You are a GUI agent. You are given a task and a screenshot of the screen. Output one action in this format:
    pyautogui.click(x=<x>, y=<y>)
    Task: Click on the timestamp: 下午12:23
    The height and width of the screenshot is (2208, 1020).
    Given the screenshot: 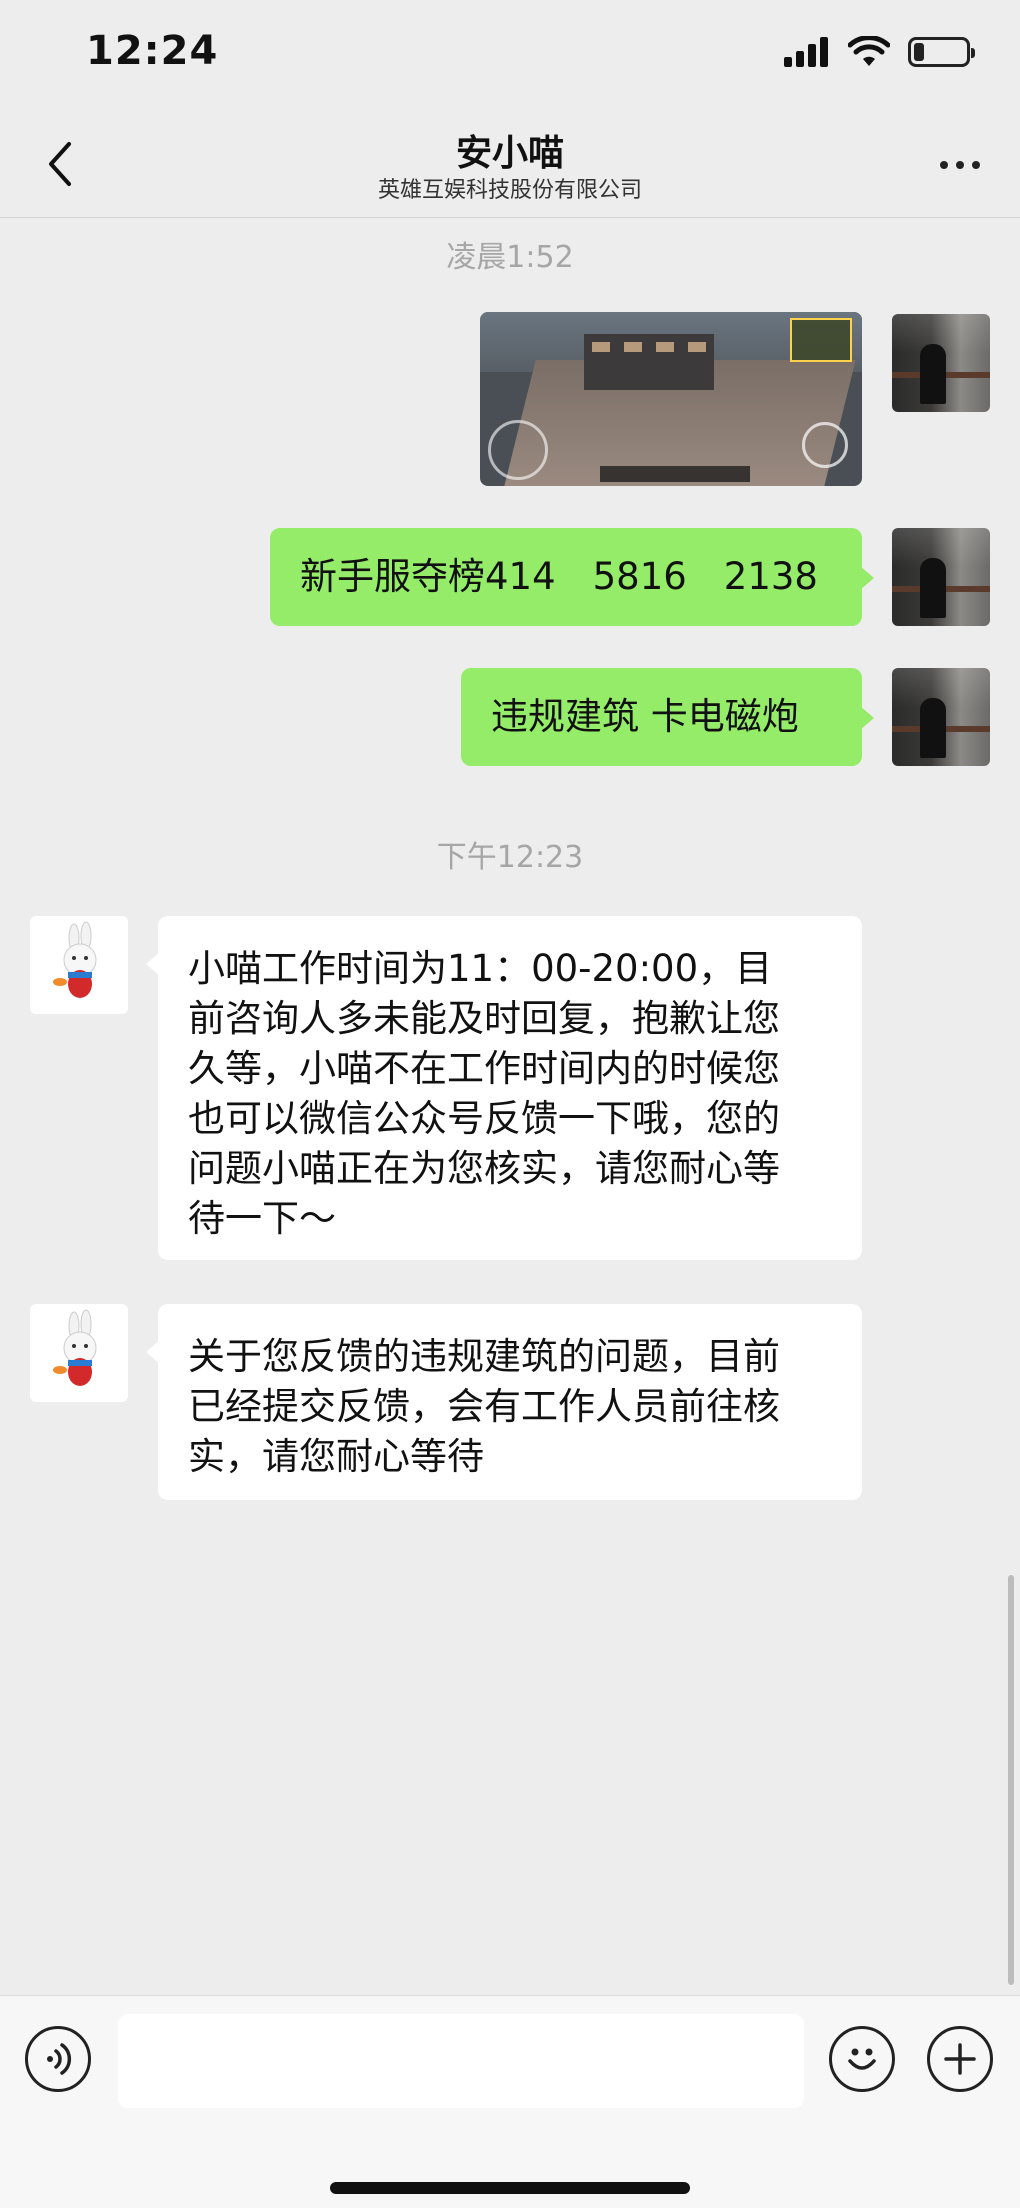 What is the action you would take?
    pyautogui.click(x=510, y=857)
    